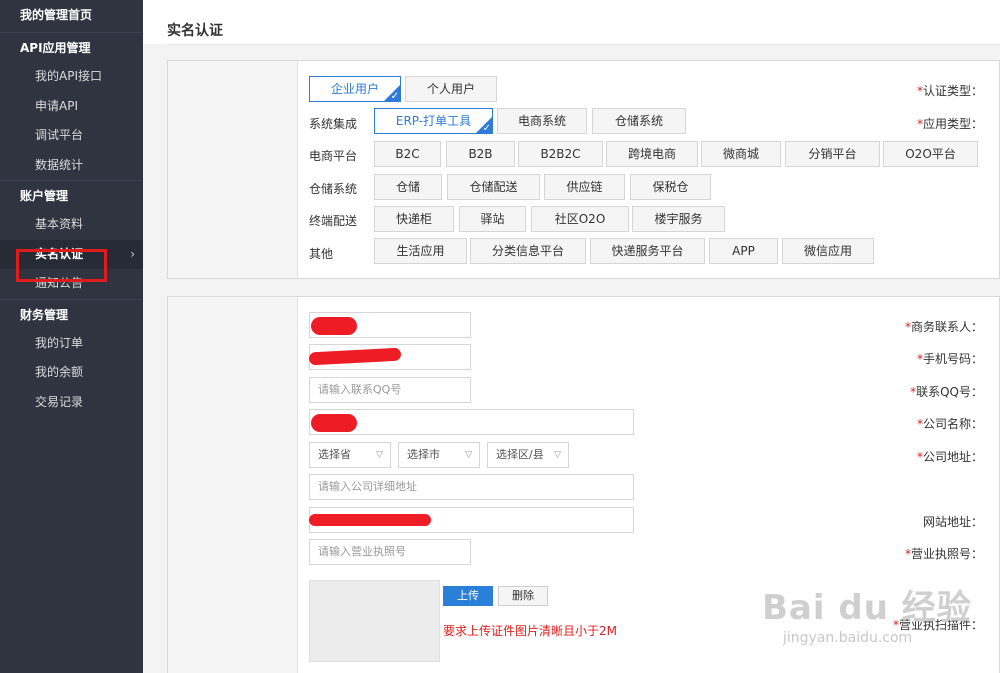 This screenshot has height=673, width=1000. I want to click on qq-input: 请输入联系QQ号, so click(390, 390).